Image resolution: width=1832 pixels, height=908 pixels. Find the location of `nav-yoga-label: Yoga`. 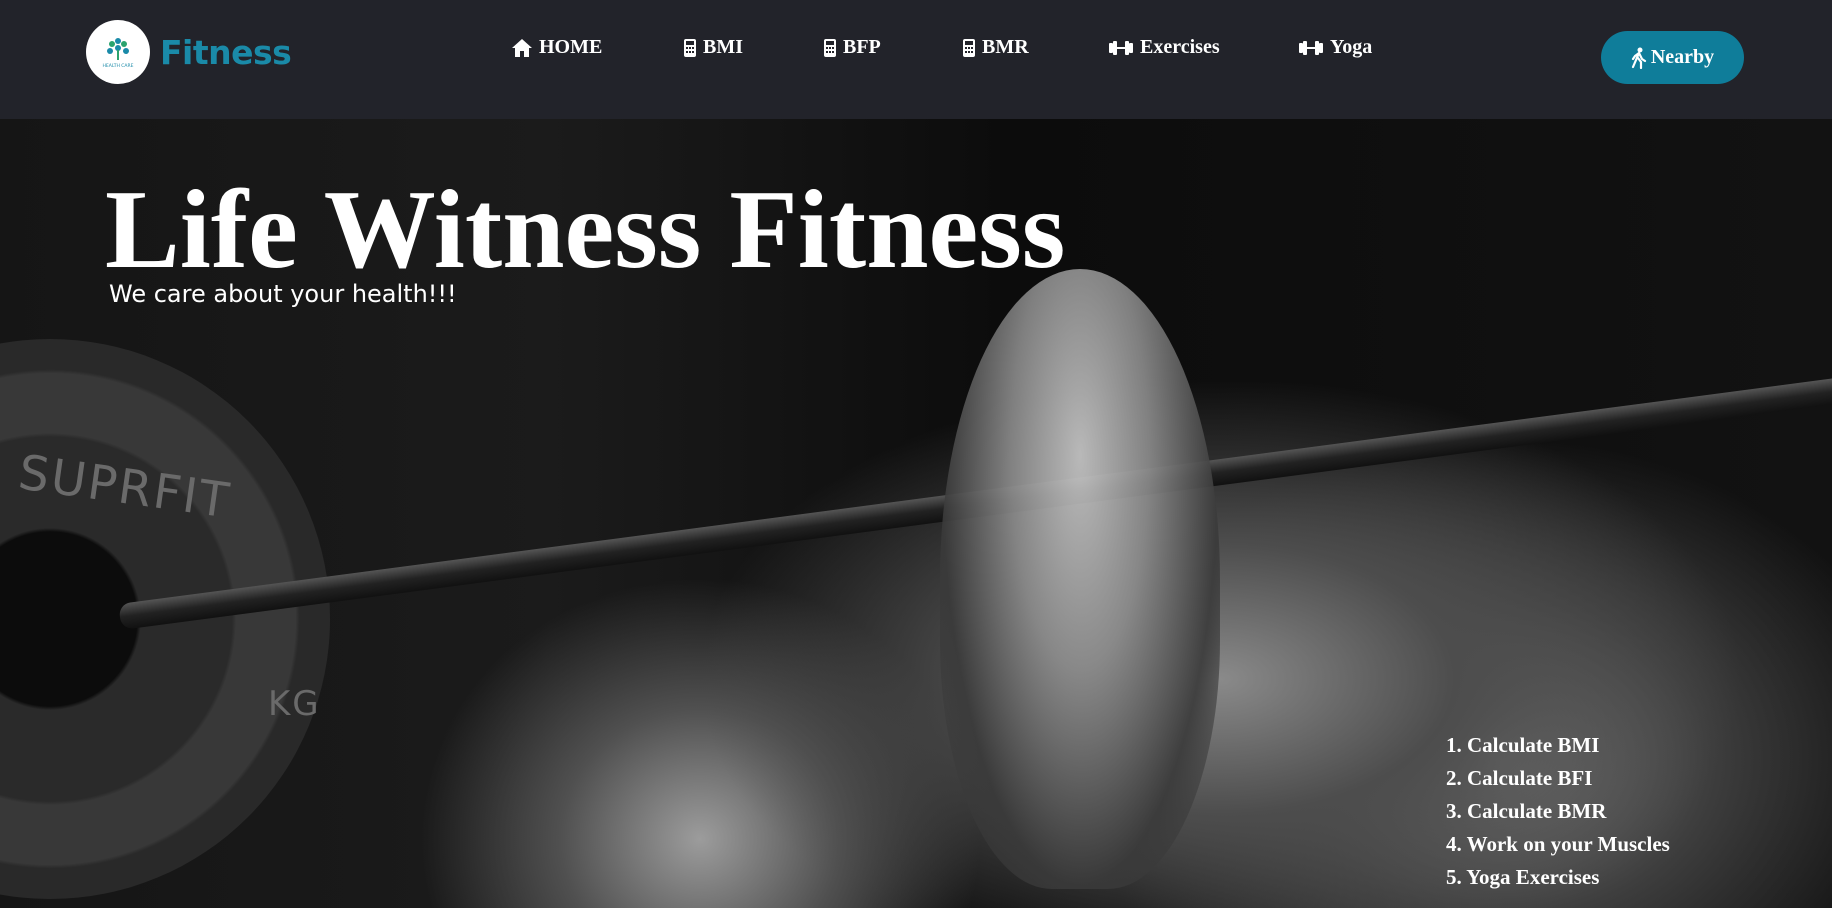

nav-yoga-label: Yoga is located at coordinates (1351, 47).